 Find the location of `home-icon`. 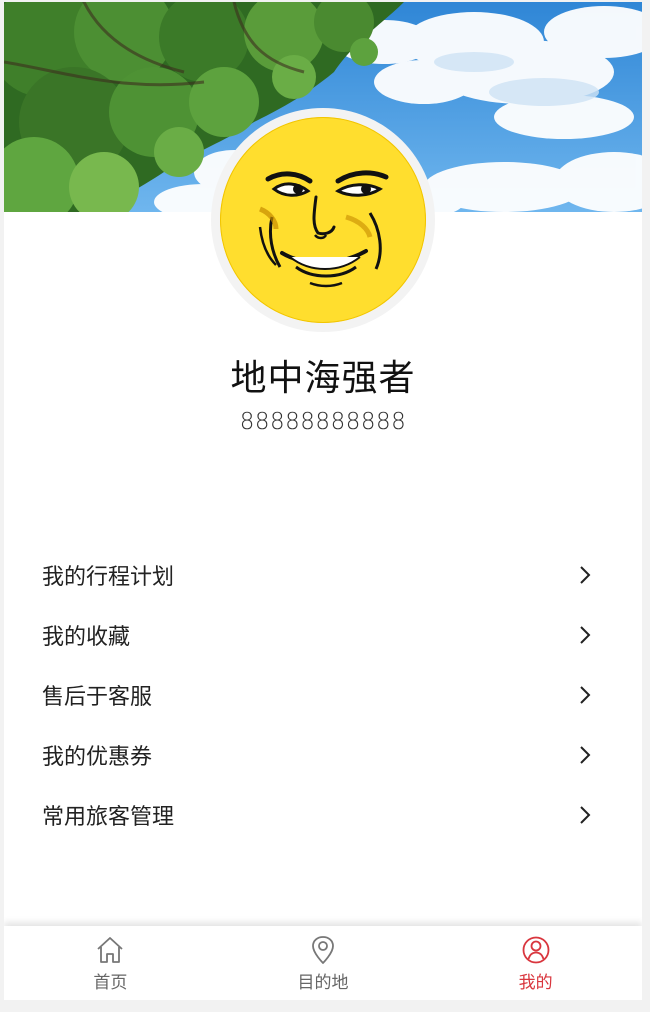

home-icon is located at coordinates (110, 950).